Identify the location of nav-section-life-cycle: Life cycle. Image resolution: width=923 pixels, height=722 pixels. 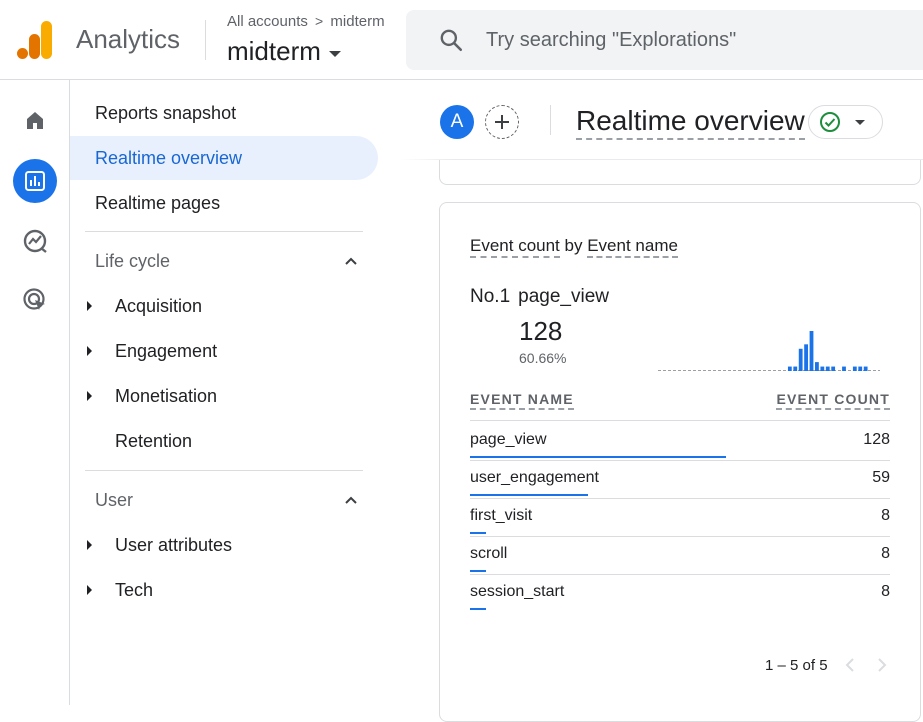
(220, 261).